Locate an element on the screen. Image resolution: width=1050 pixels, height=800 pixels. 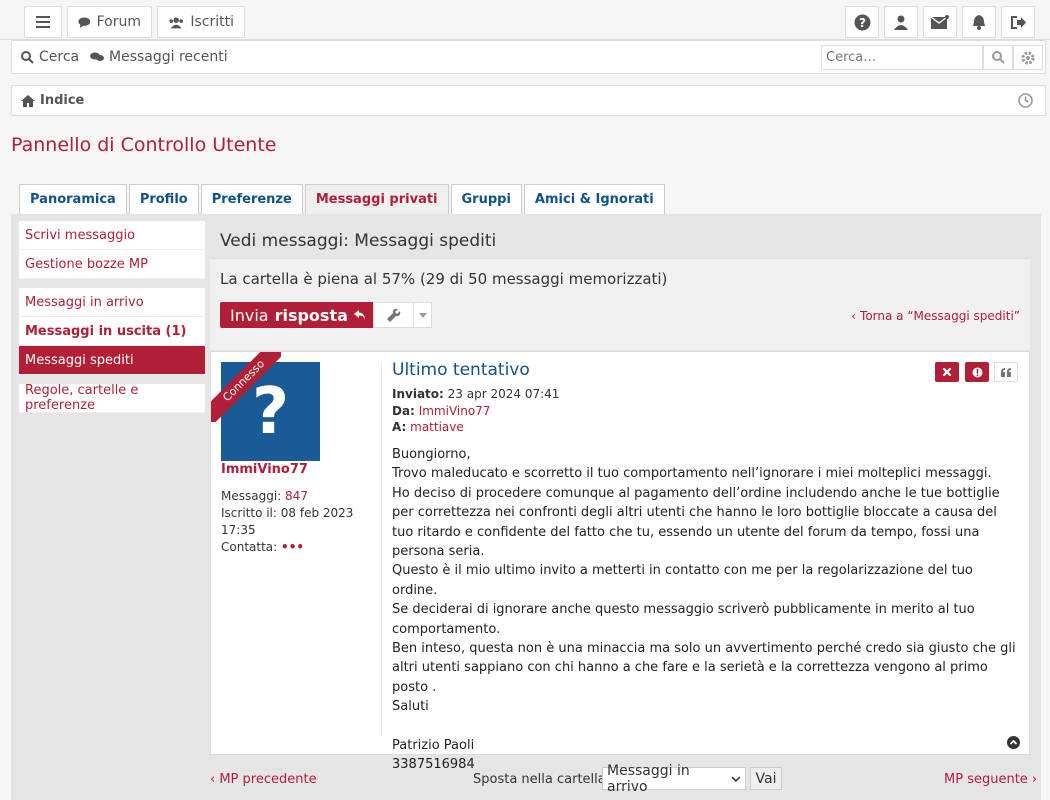
delete-message-button is located at coordinates (947, 372).